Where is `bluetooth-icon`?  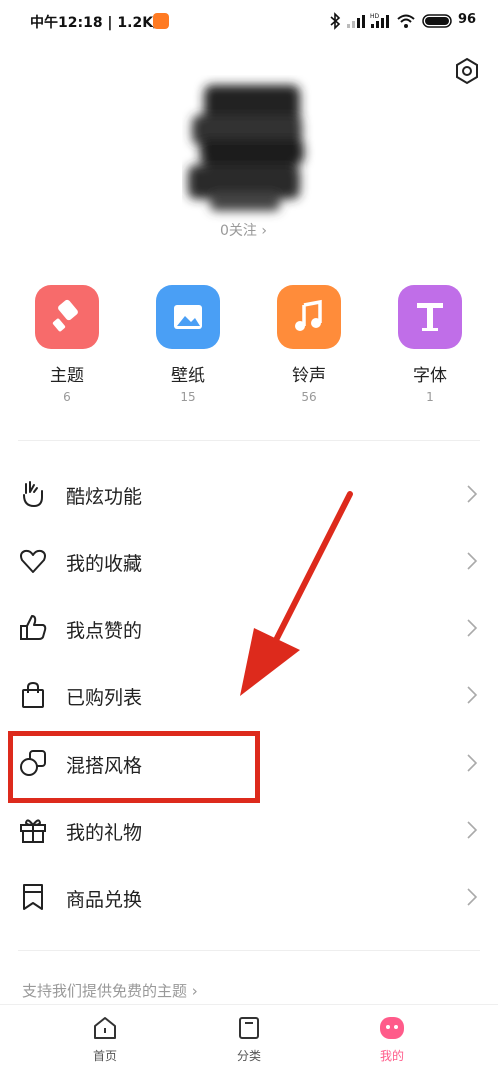
bluetooth-icon is located at coordinates (335, 21).